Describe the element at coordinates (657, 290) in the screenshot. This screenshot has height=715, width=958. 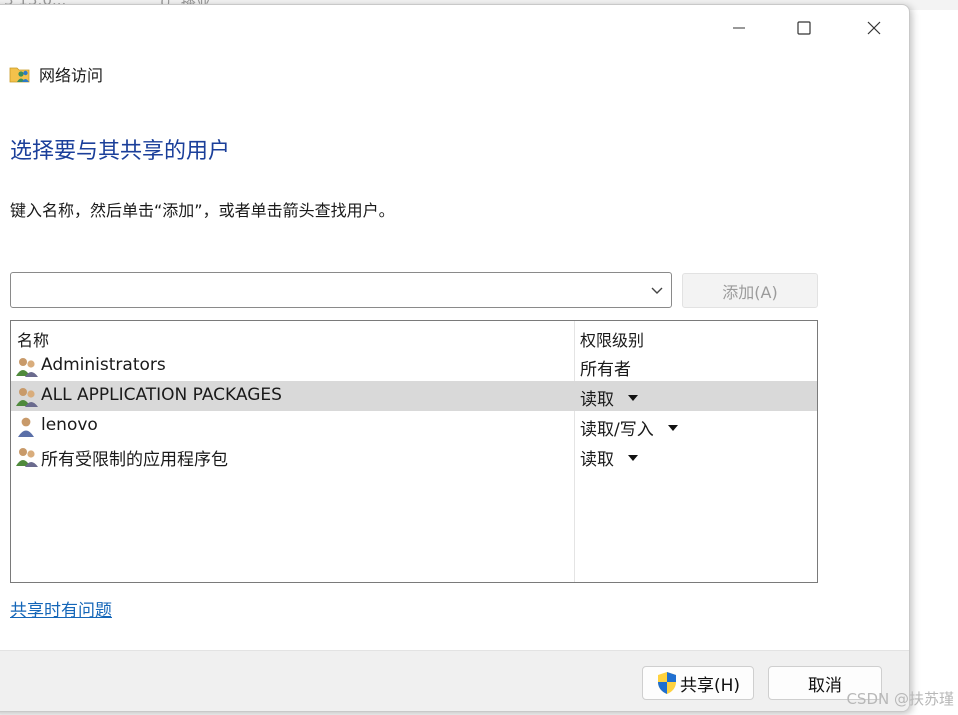
I see `chevron-down-icon` at that location.